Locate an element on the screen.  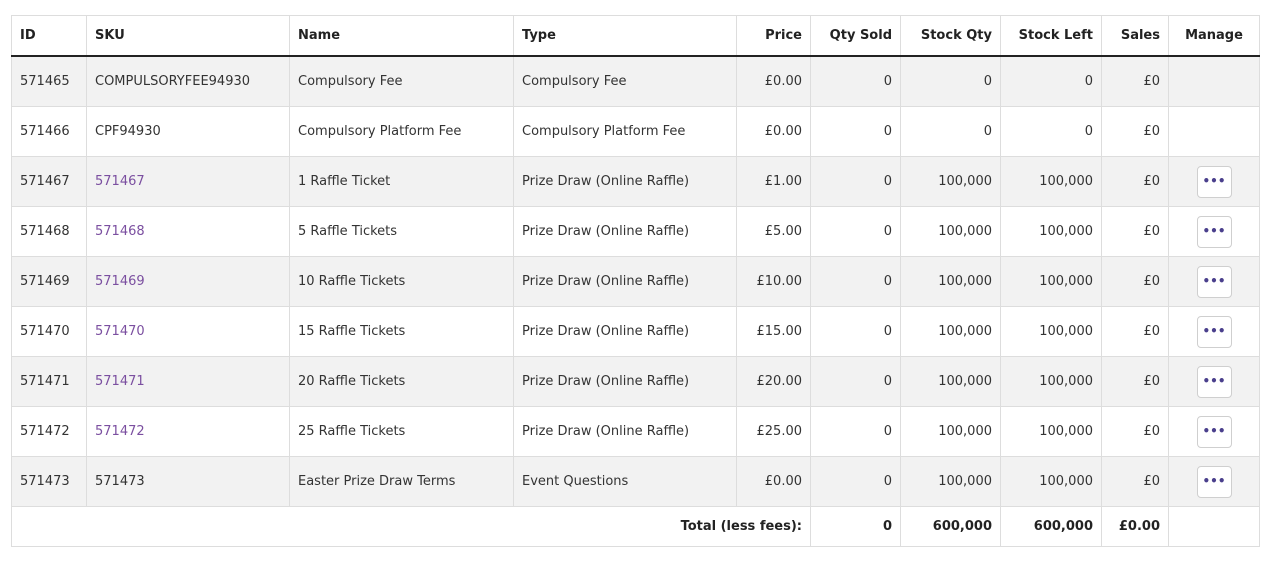
column-header-type: Type is located at coordinates (625, 36).